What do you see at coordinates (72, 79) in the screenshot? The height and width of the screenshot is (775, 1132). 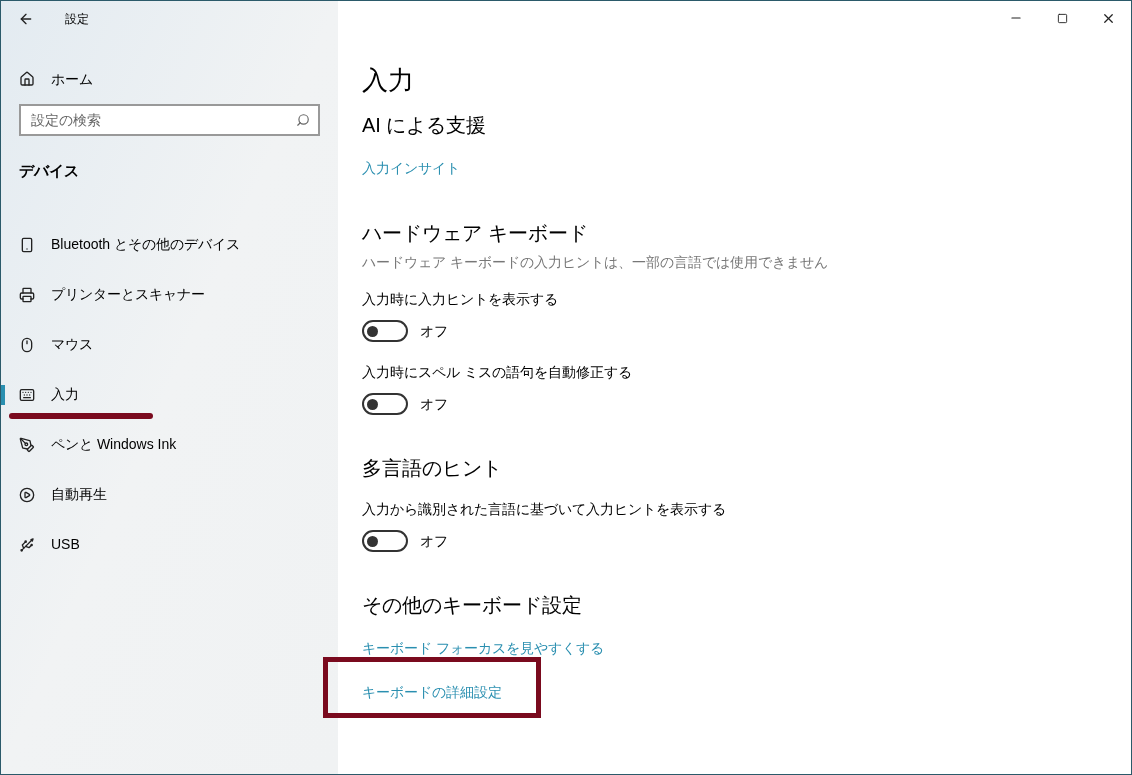 I see `home-link: ホーム` at bounding box center [72, 79].